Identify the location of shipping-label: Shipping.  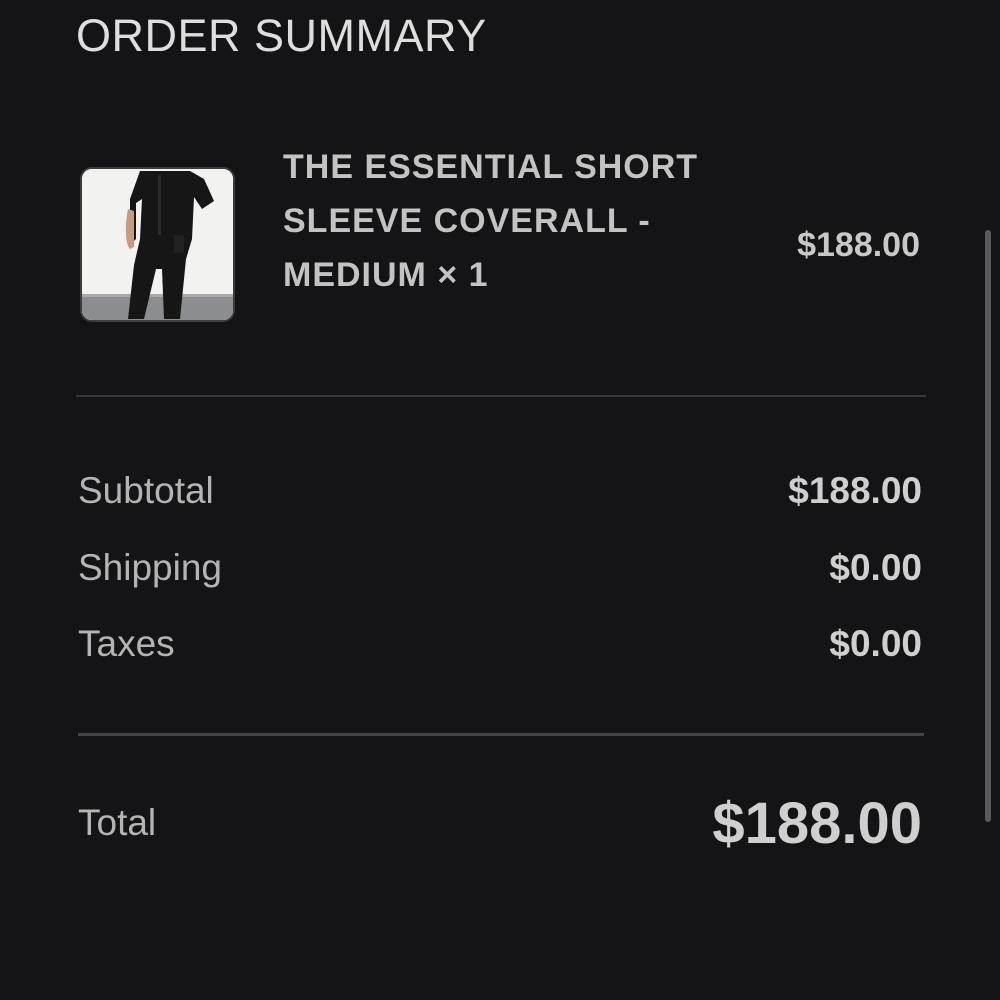
(150, 567).